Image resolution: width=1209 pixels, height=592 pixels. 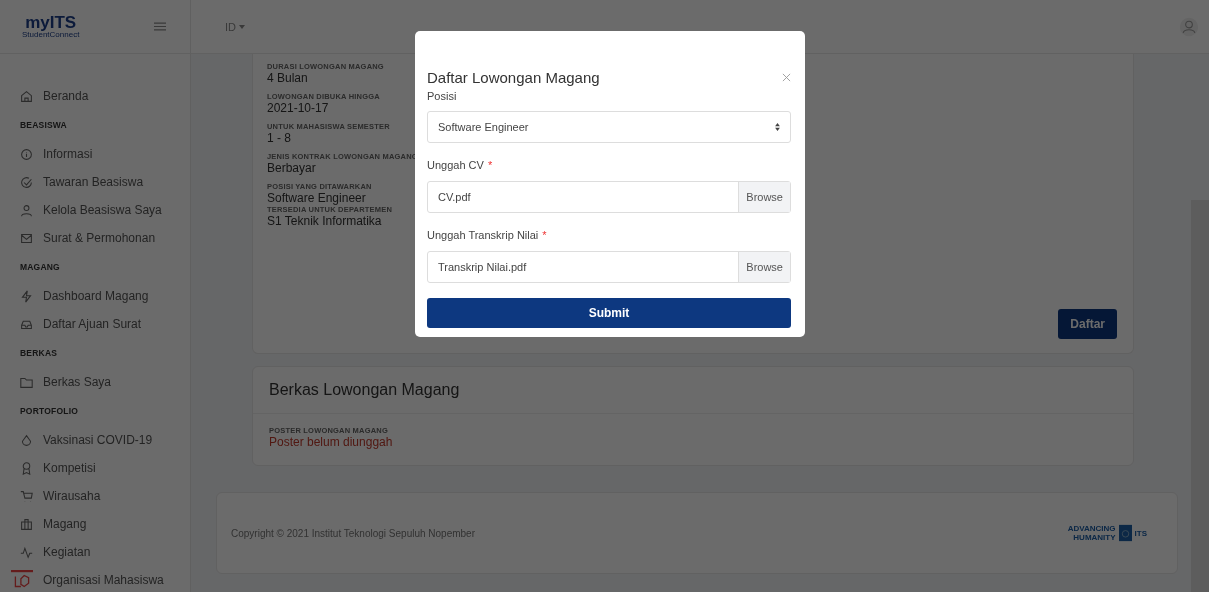 I want to click on sidebar-section-title: PORTOFOLIO, so click(x=50, y=411).